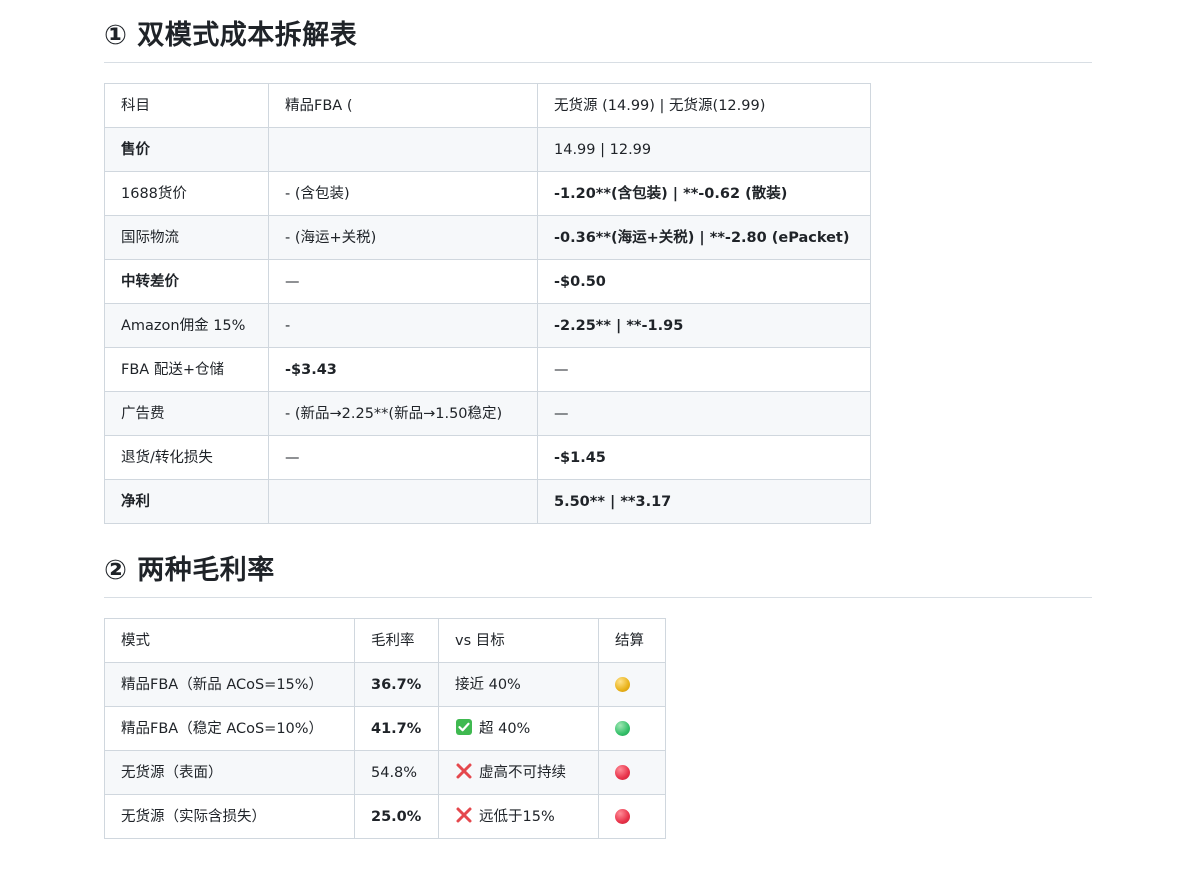  What do you see at coordinates (396, 772) in the screenshot?
I see `margin-cell: 54.8%` at bounding box center [396, 772].